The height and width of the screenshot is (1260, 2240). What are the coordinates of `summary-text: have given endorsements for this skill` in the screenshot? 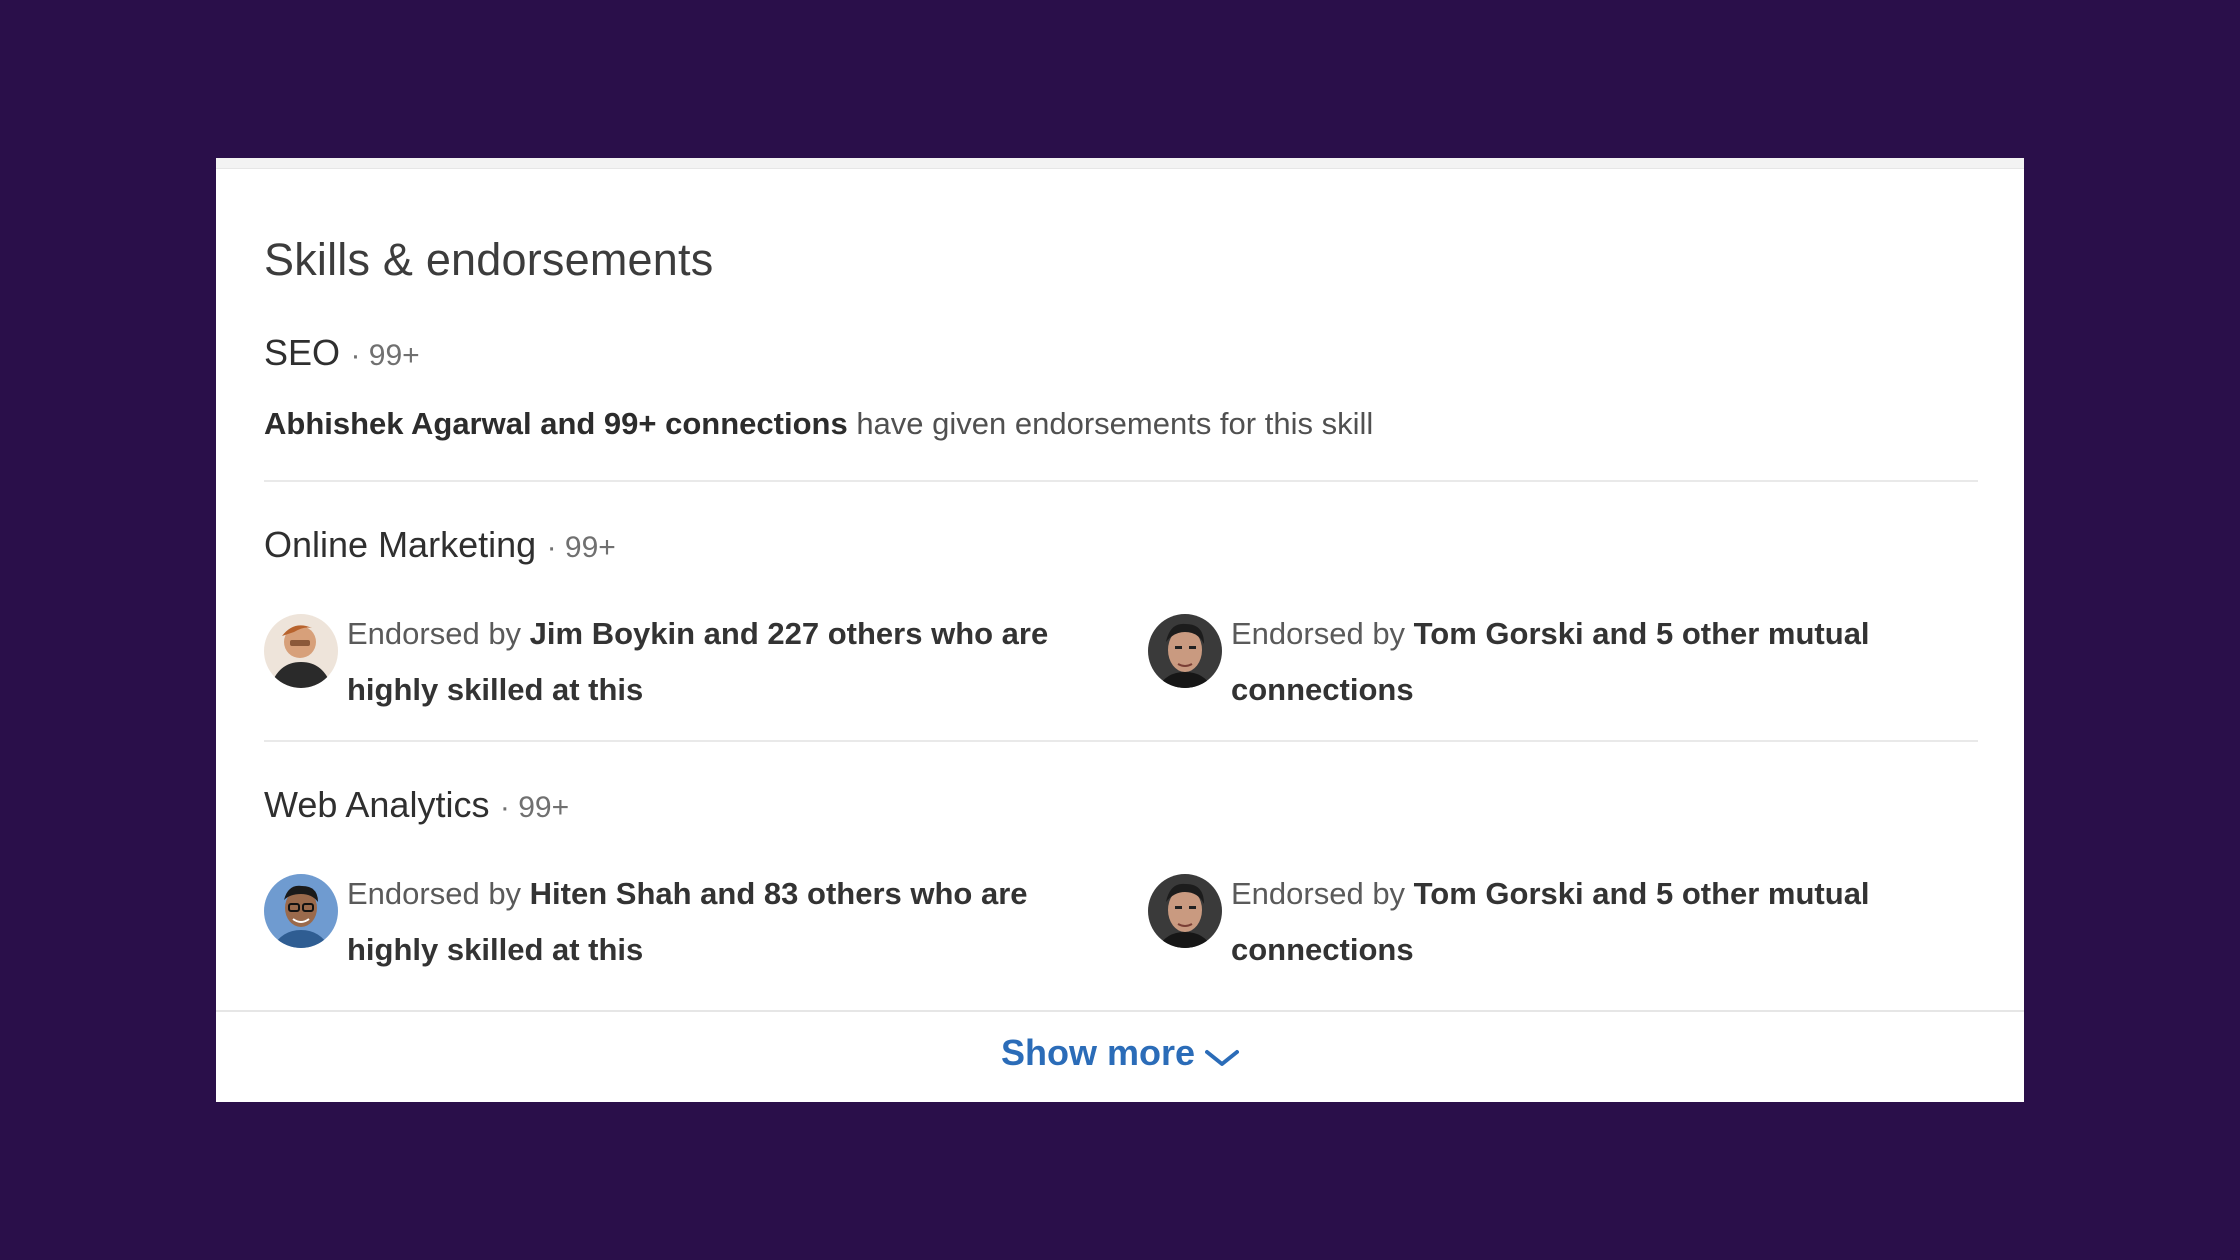 It's located at (1110, 423).